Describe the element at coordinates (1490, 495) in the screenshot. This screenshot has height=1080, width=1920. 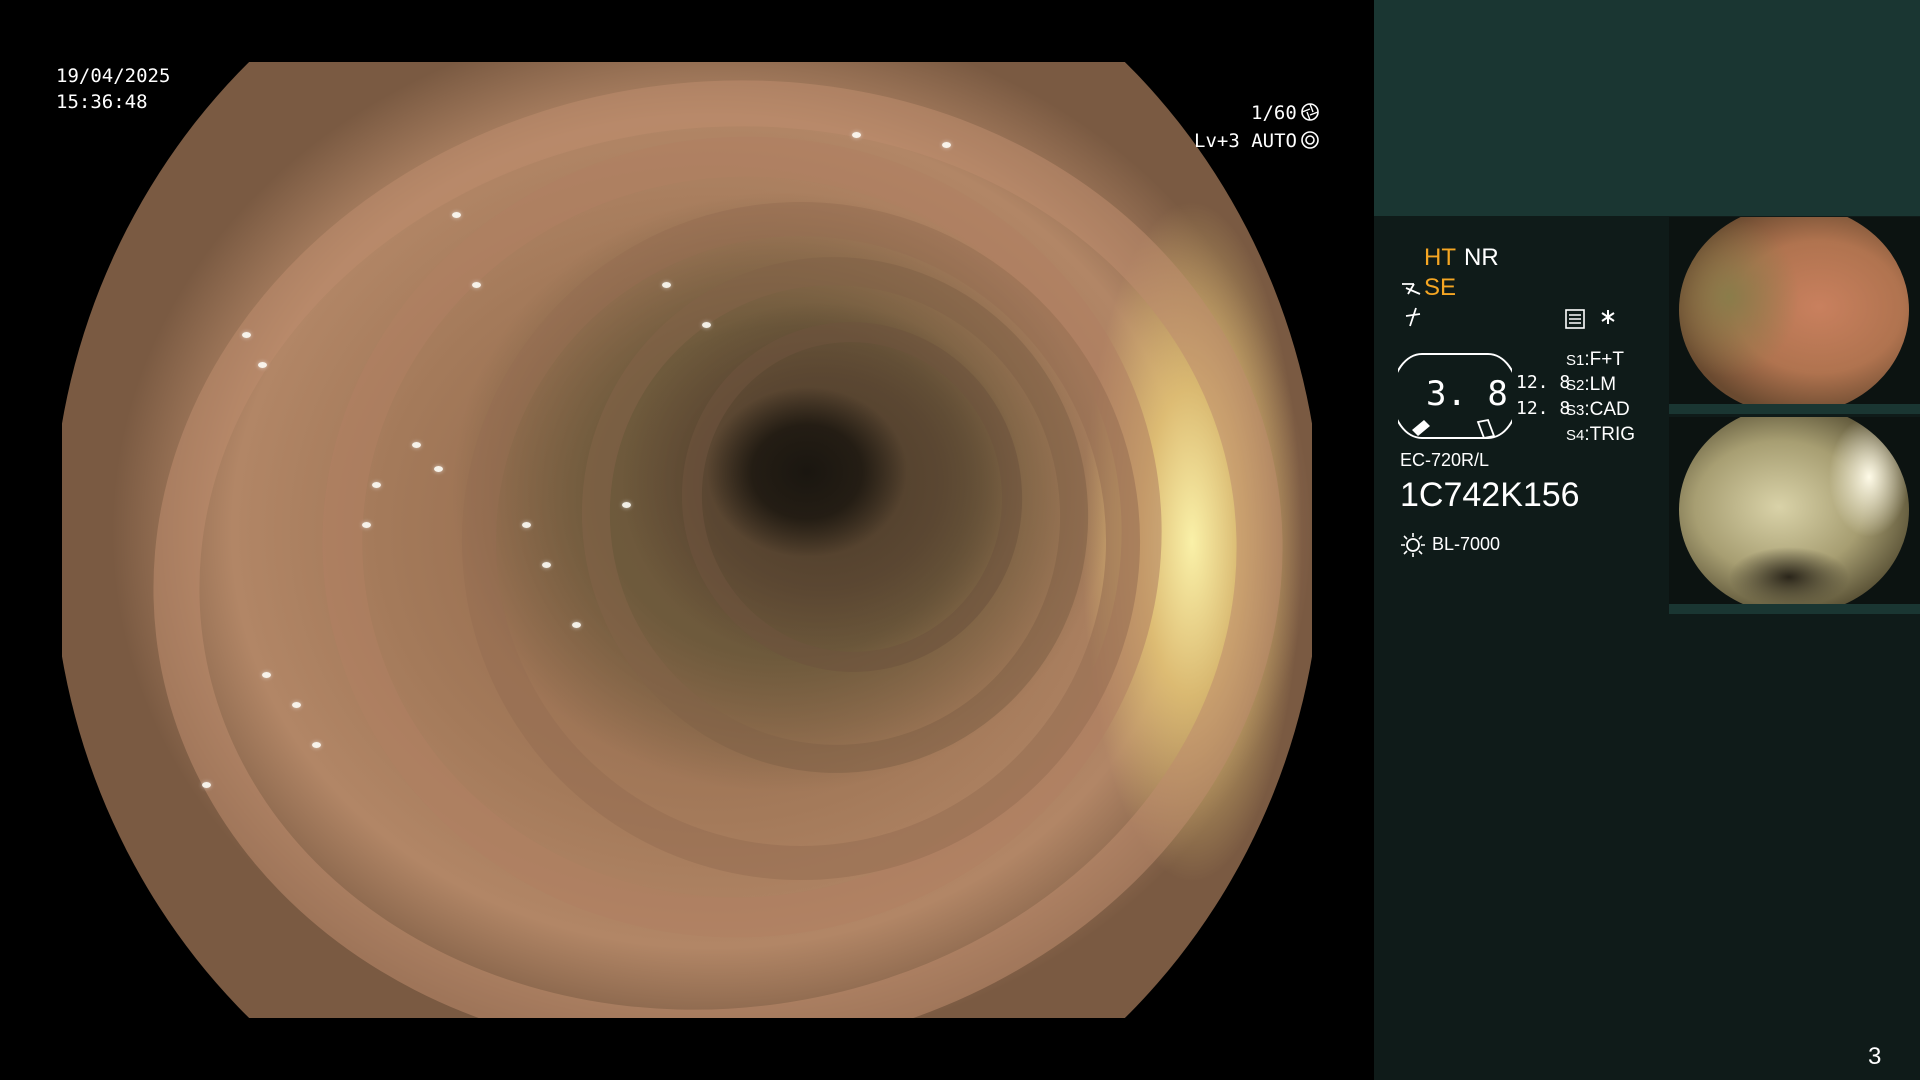
I see `scope-serial: 1C742K156` at that location.